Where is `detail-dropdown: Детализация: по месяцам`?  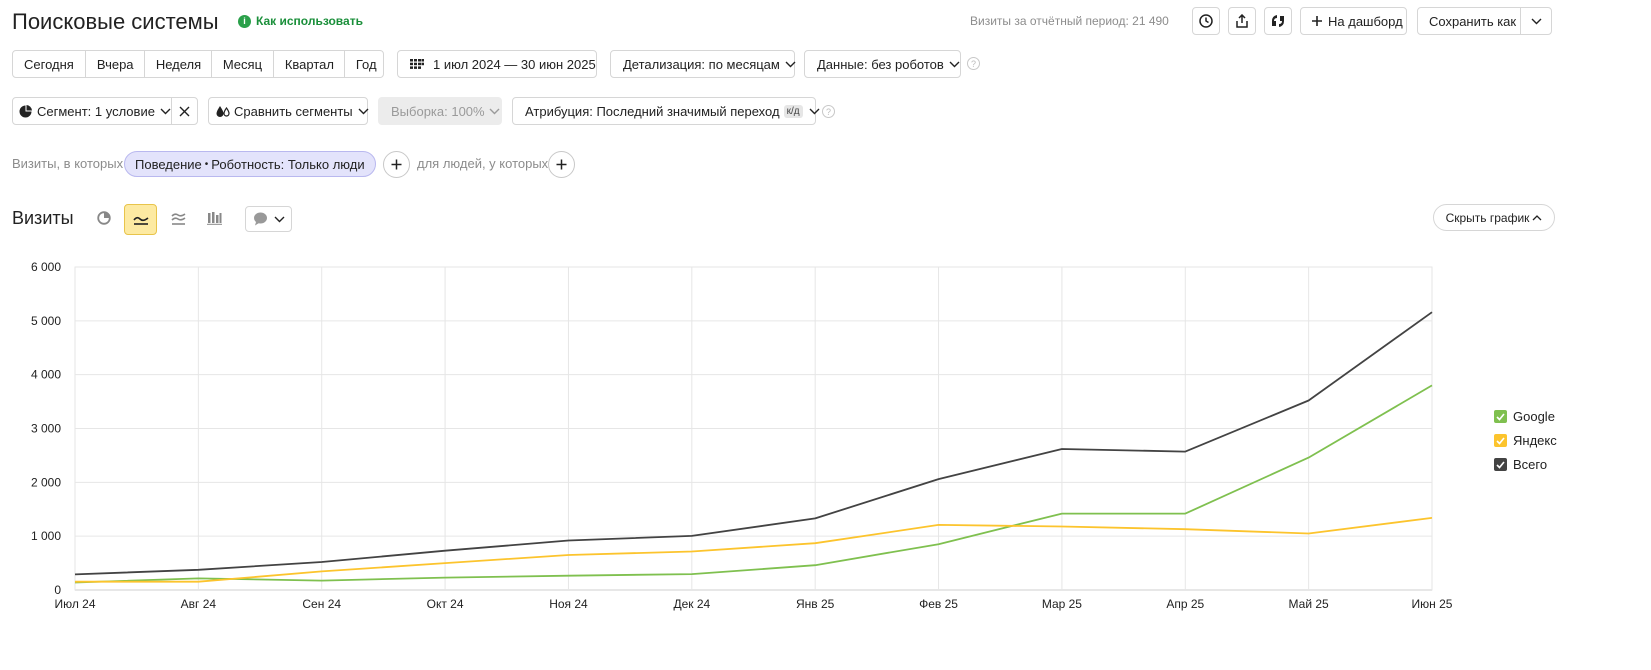 detail-dropdown: Детализация: по месяцам is located at coordinates (703, 64).